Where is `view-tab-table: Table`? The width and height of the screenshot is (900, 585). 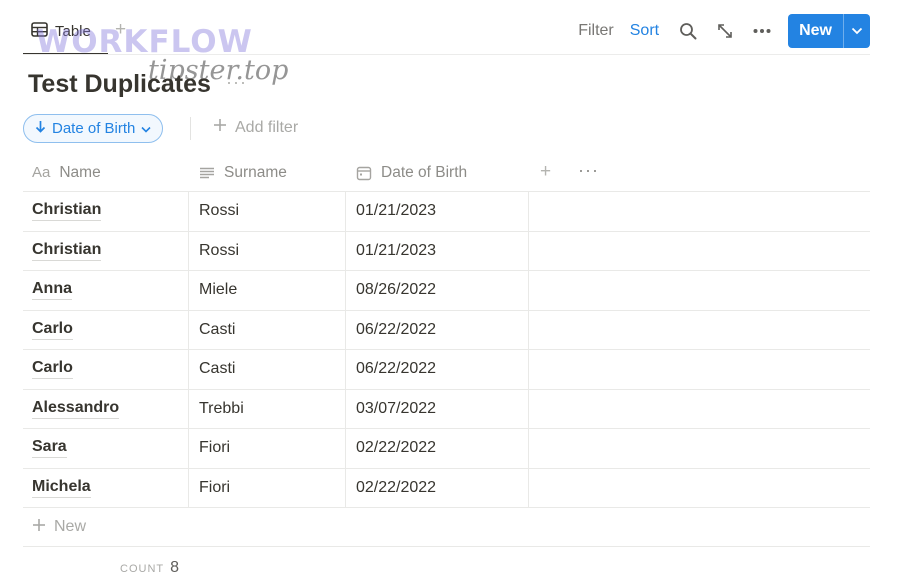
view-tab-table: Table is located at coordinates (61, 31).